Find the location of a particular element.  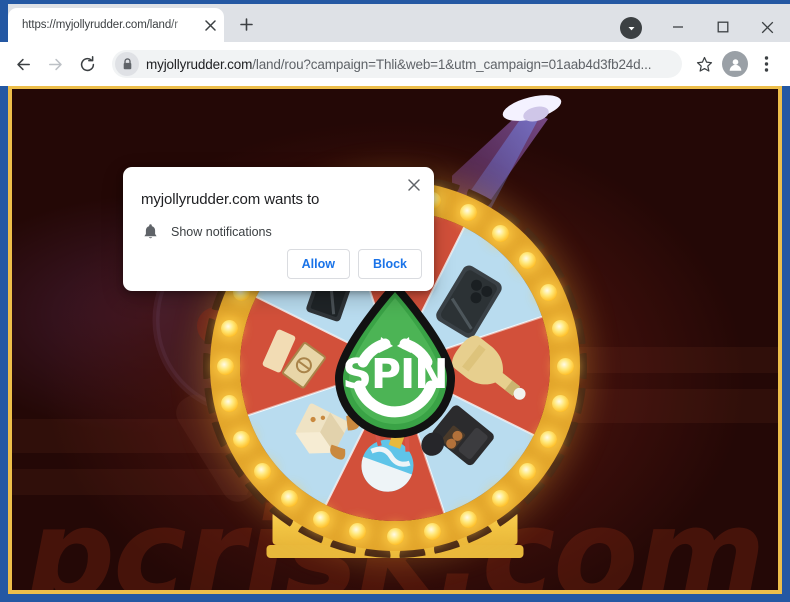

tab-strip: https://myjollyrudder.com/land/r is located at coordinates (395, 21).